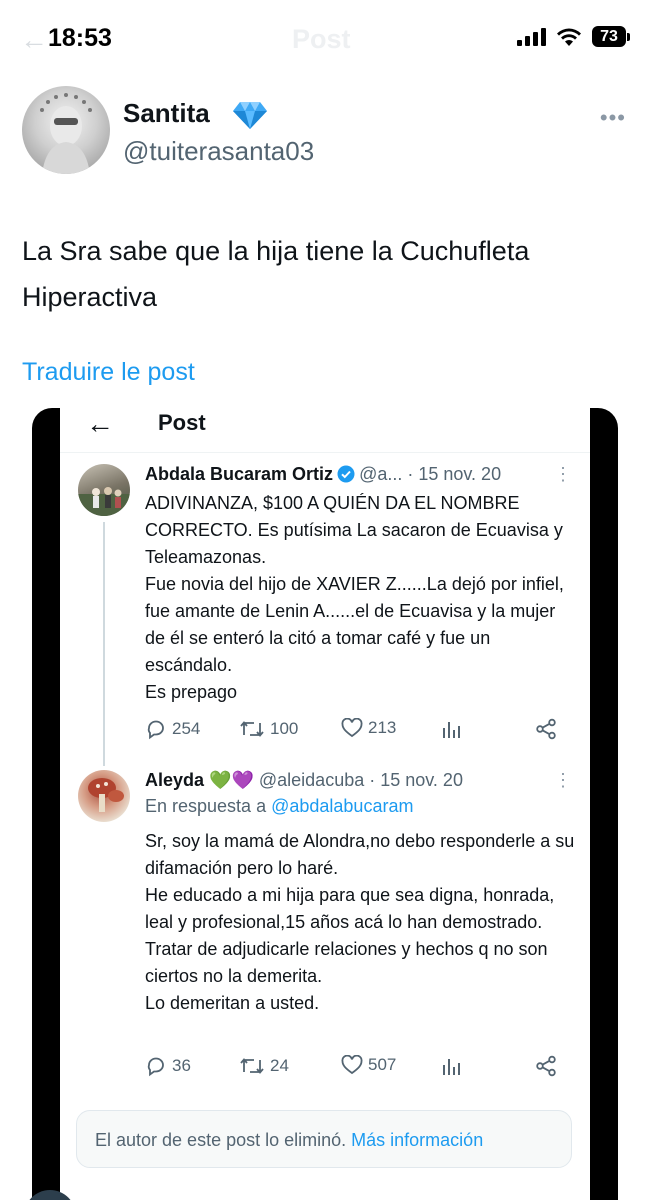  I want to click on reply-action: 254, so click(172, 729).